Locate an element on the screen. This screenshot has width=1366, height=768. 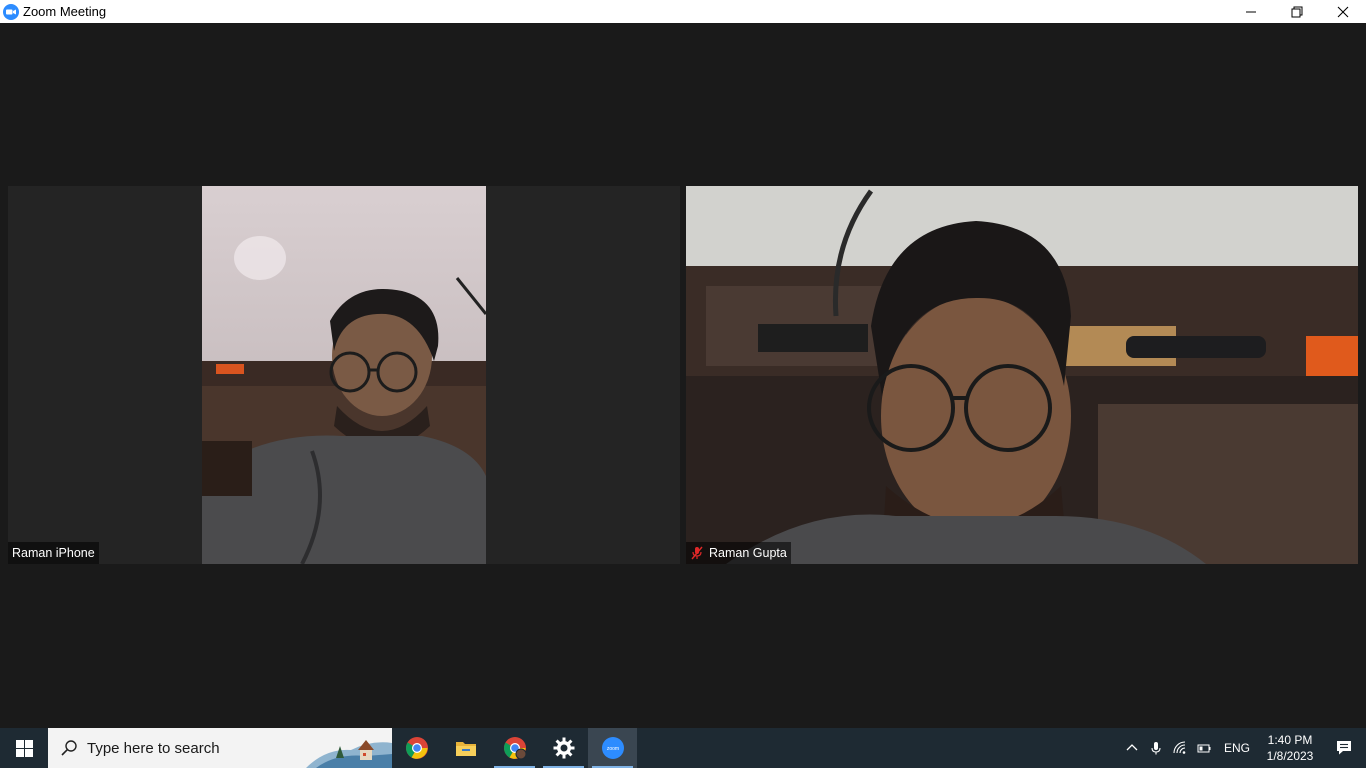
window-title: Zoom Meeting is located at coordinates (65, 11).